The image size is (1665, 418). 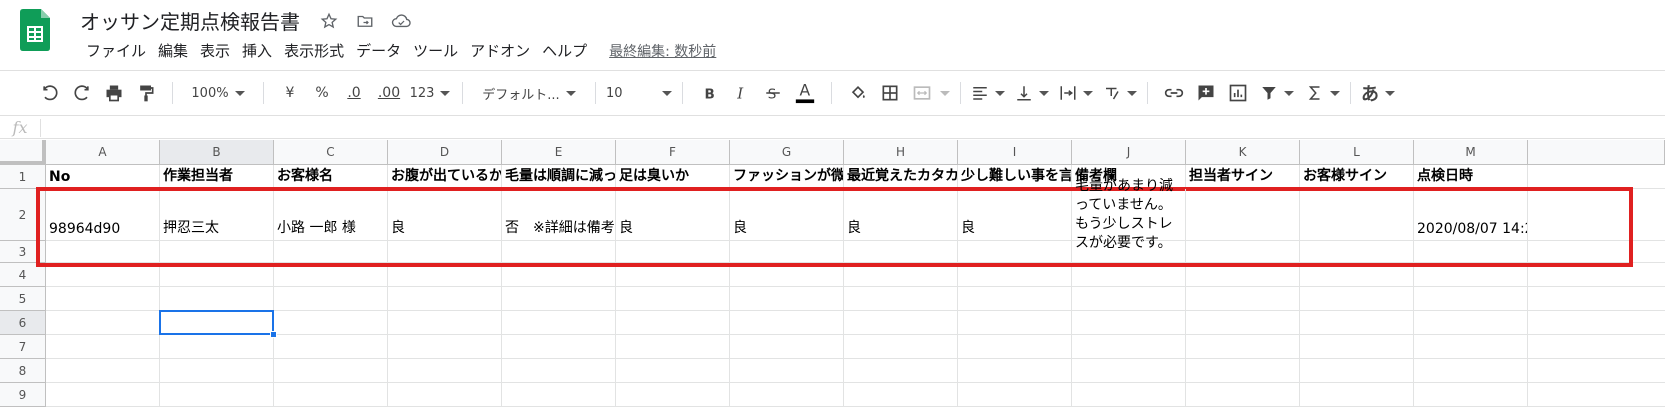 What do you see at coordinates (673, 371) in the screenshot?
I see `cell-f8` at bounding box center [673, 371].